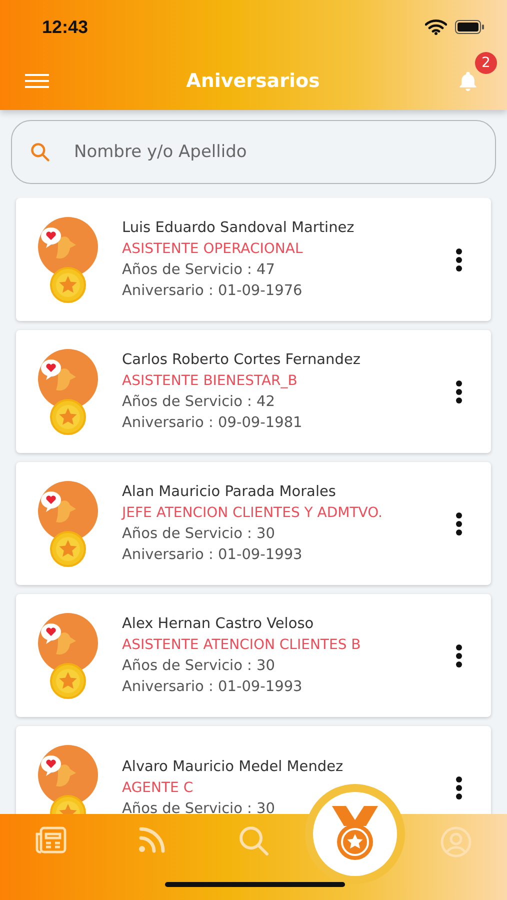 Image resolution: width=507 pixels, height=900 pixels. I want to click on employee-name: Luis Eduardo Sandoval Martinez, so click(238, 228).